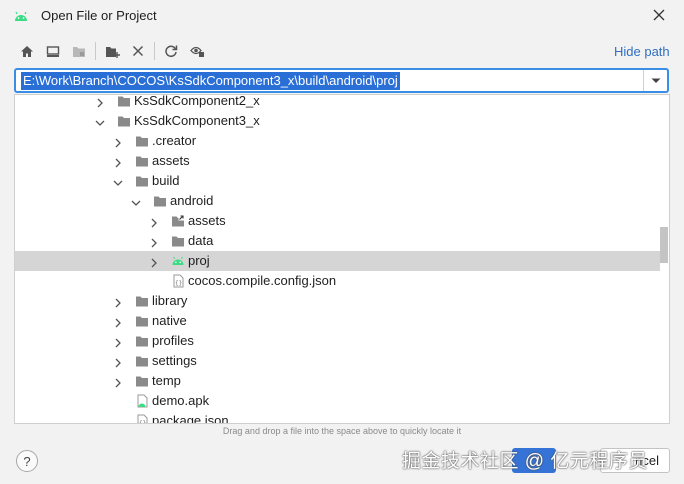  I want to click on desktop-icon, so click(53, 51).